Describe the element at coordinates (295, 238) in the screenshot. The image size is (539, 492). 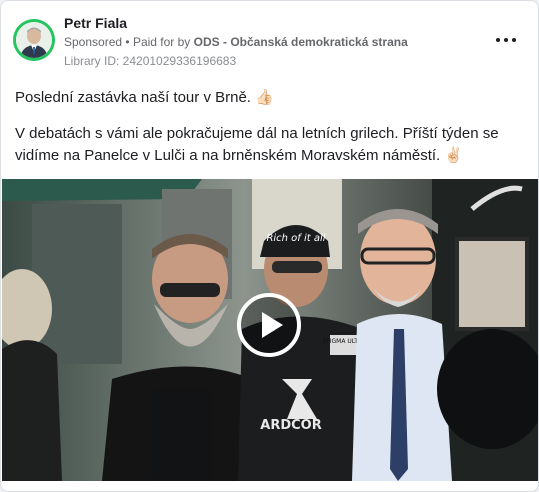
I see `cap-text: Rich of it all` at that location.